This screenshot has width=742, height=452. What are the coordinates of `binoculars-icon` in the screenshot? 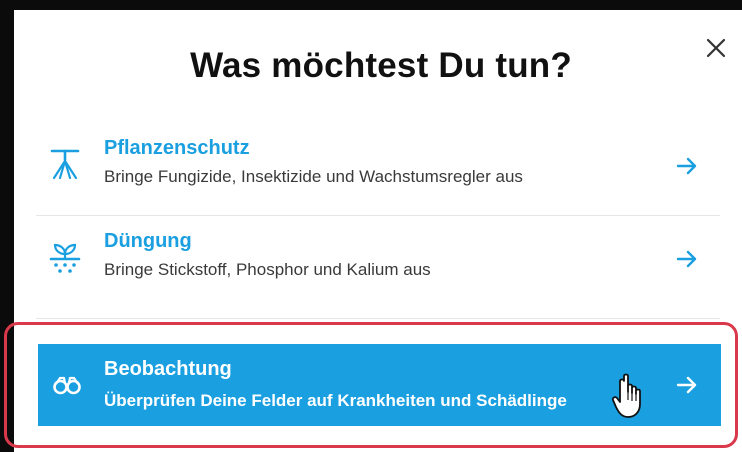 It's located at (67, 385).